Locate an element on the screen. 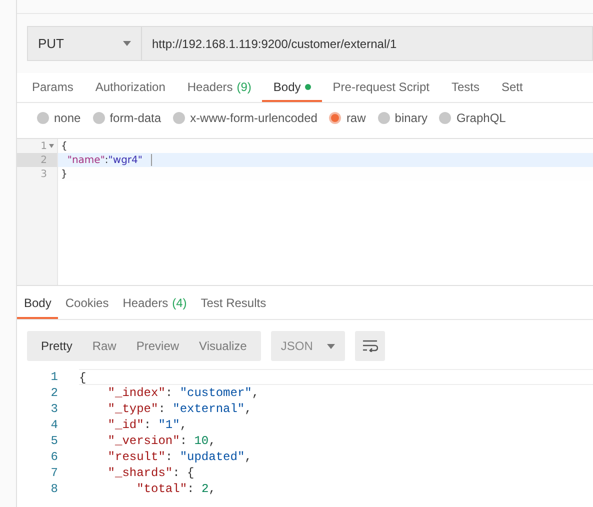 The width and height of the screenshot is (593, 507). code-string: "customer" is located at coordinates (216, 393).